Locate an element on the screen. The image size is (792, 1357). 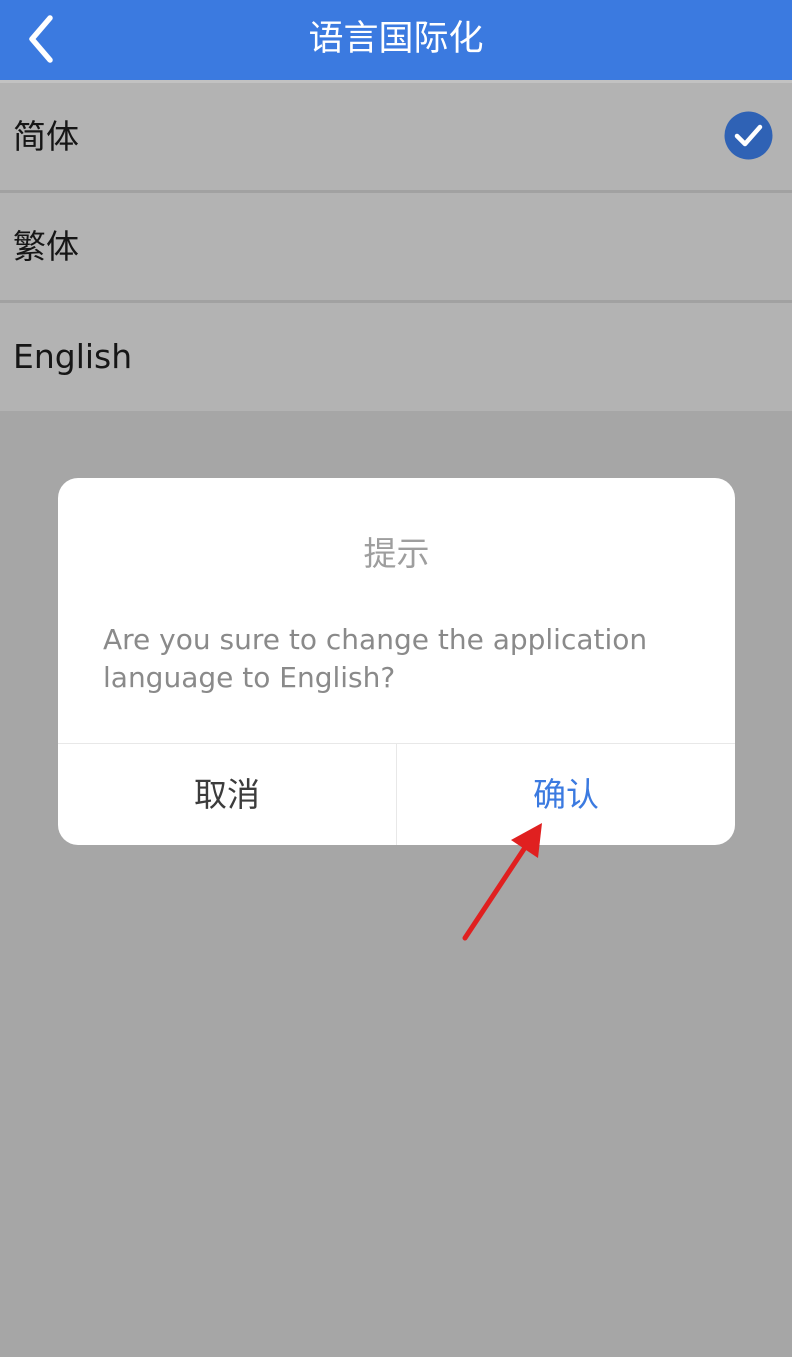
page-title: 语言国际化 is located at coordinates (396, 39).